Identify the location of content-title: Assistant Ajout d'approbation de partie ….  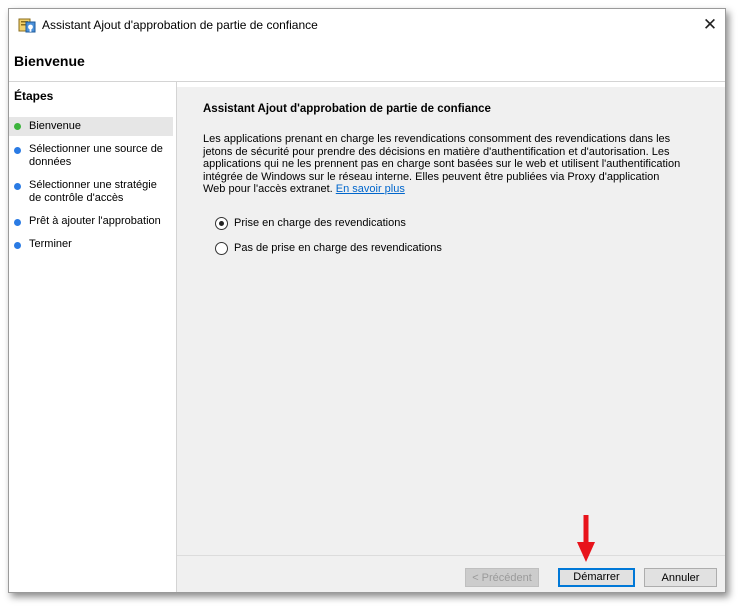
(347, 109).